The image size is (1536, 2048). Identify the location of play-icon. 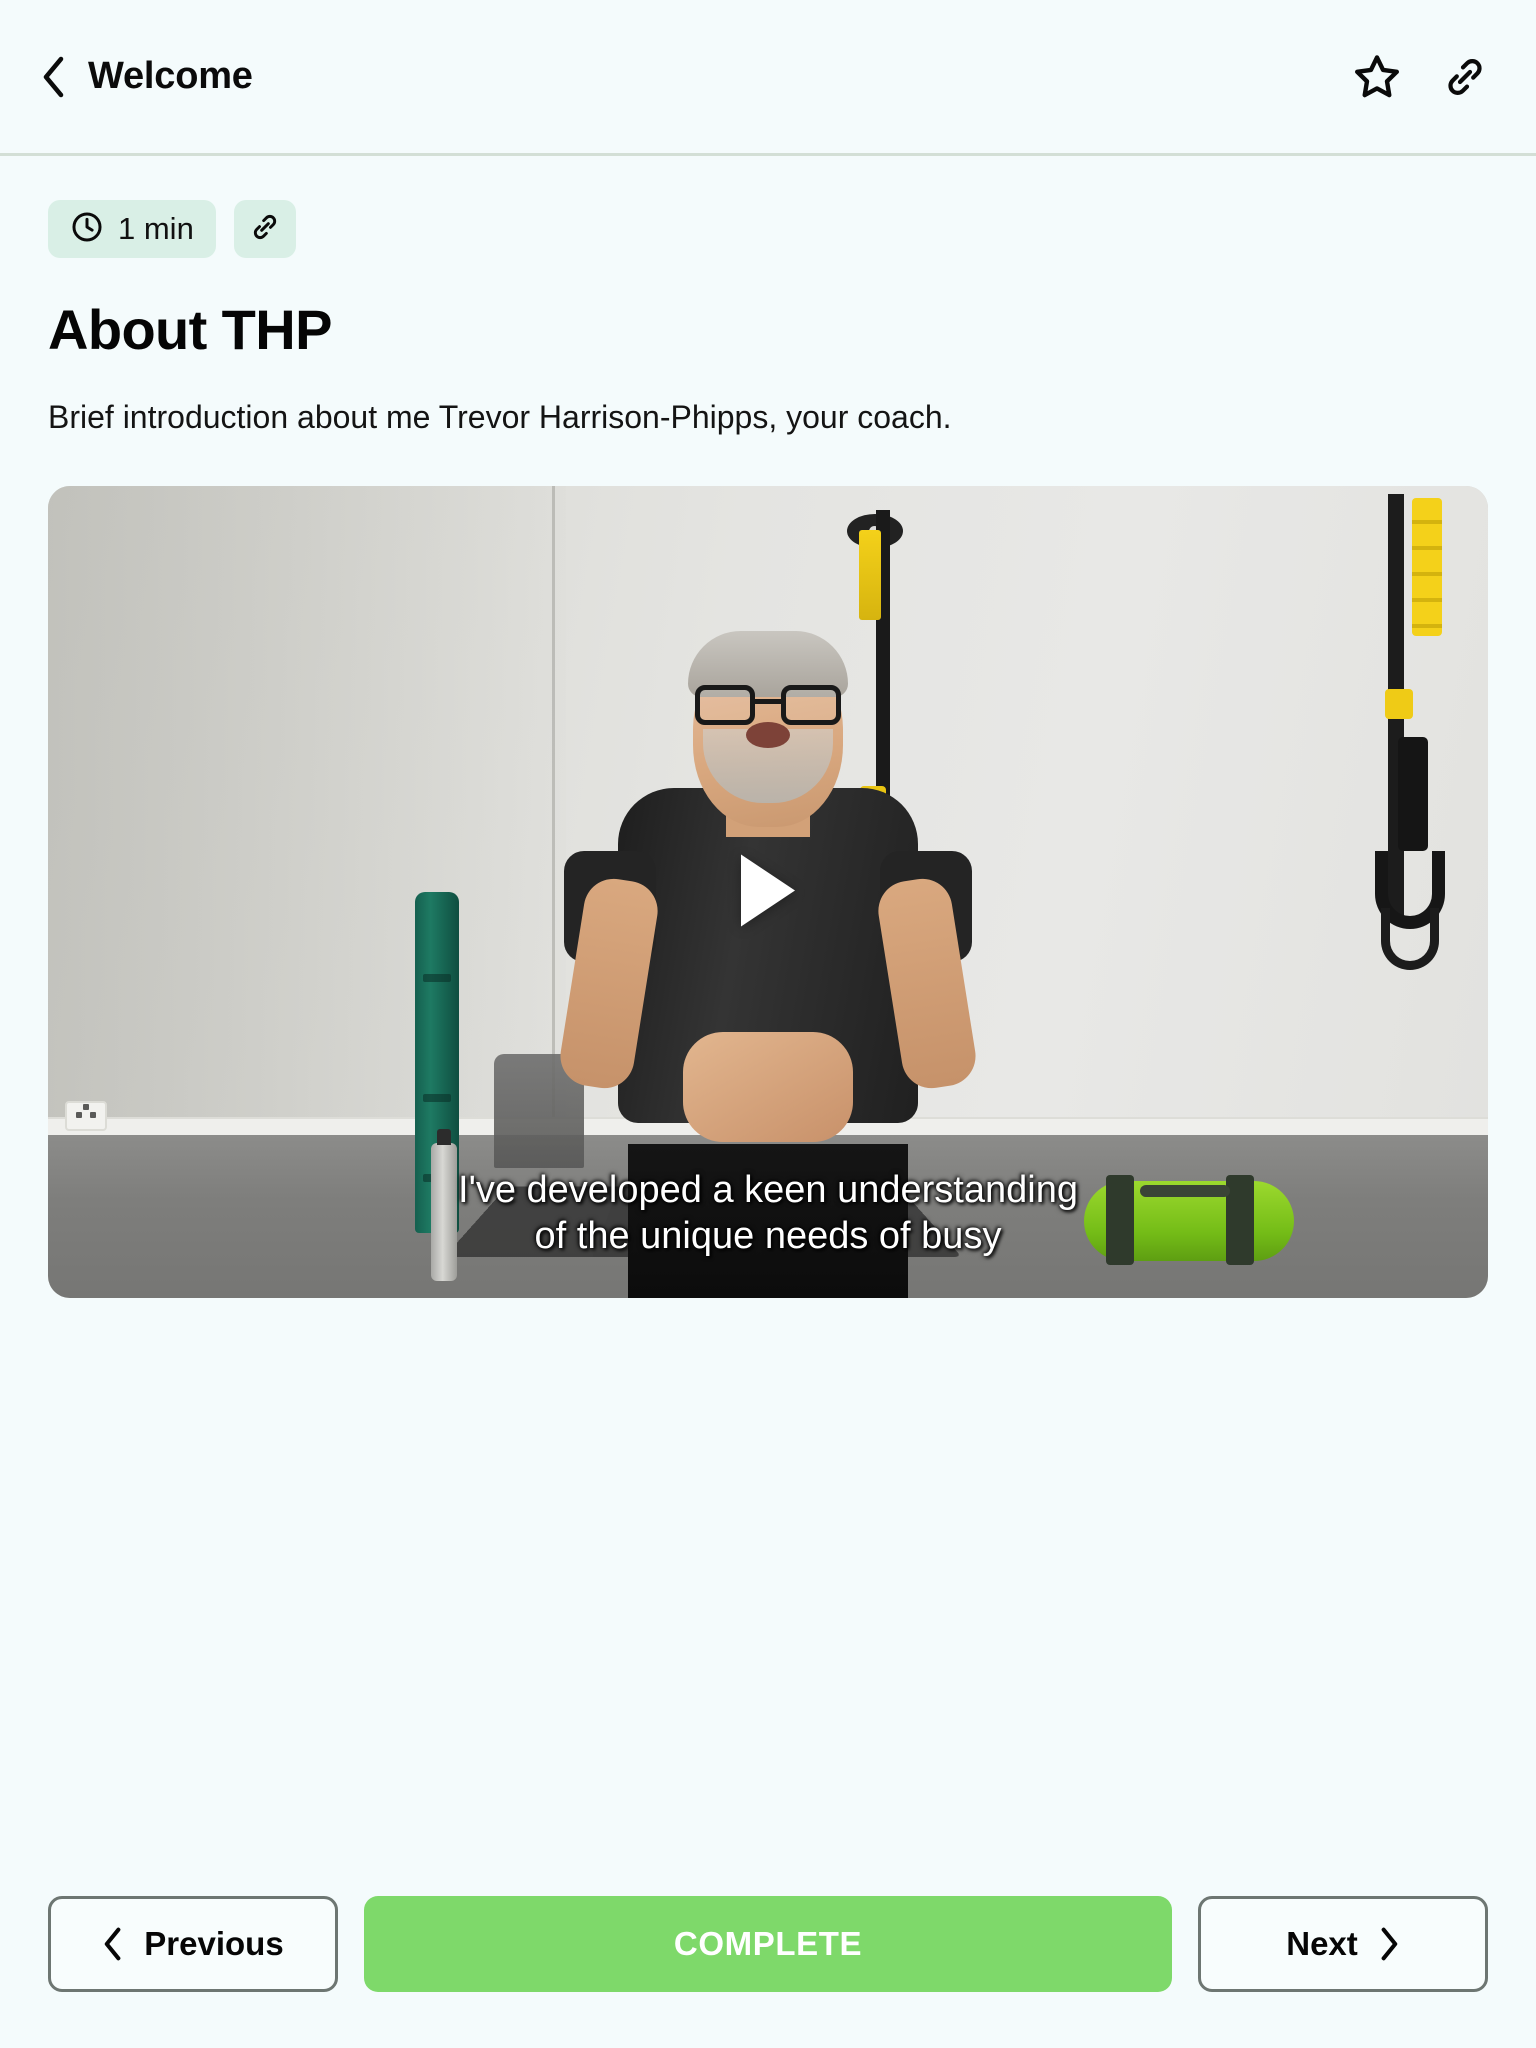
(768, 890).